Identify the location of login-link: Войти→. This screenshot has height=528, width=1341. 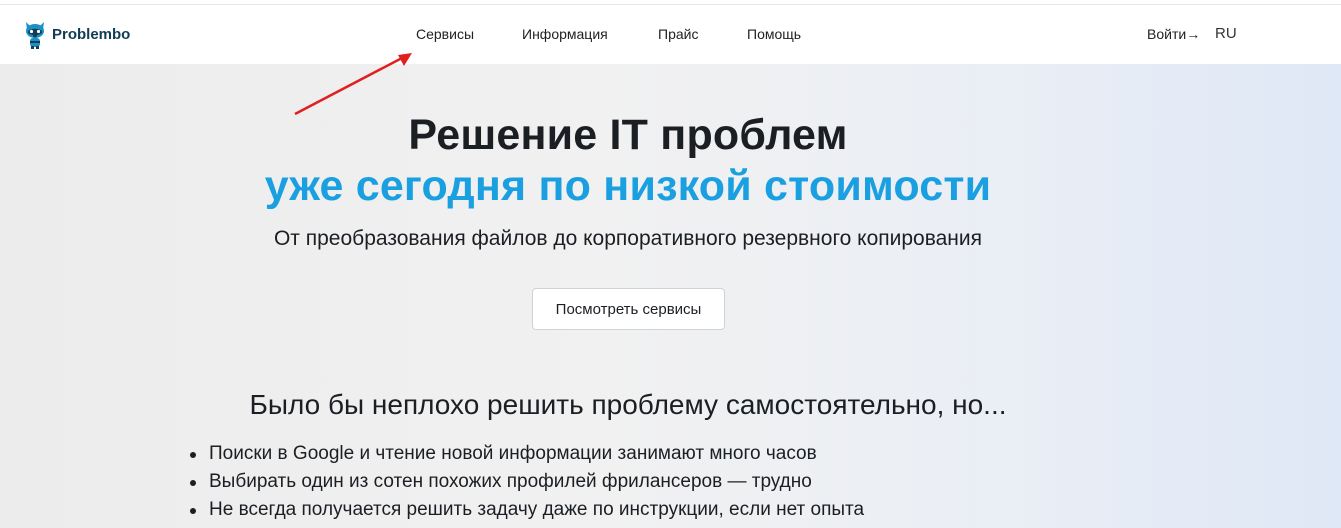
(1173, 34).